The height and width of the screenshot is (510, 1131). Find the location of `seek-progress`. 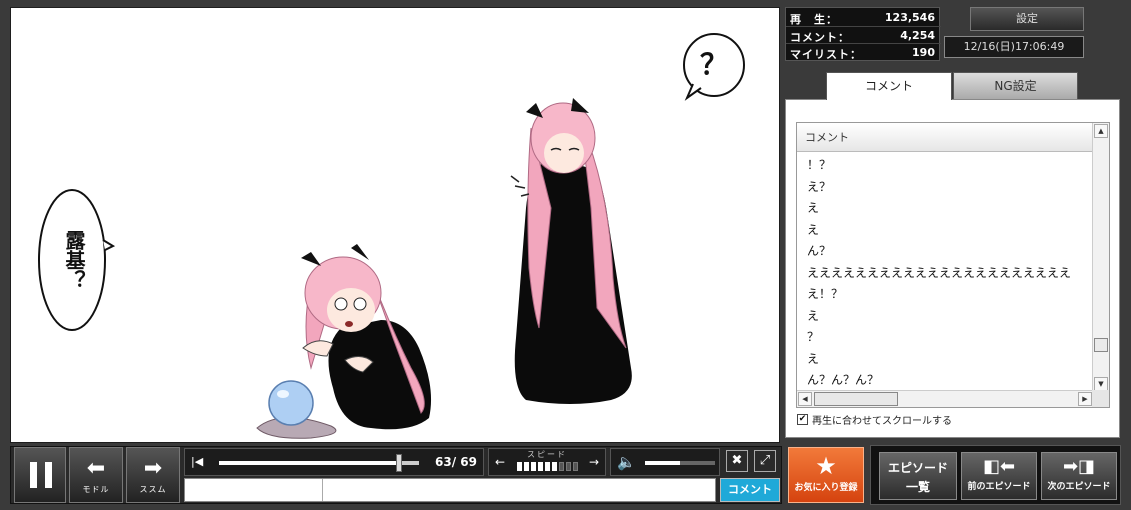

seek-progress is located at coordinates (309, 463).